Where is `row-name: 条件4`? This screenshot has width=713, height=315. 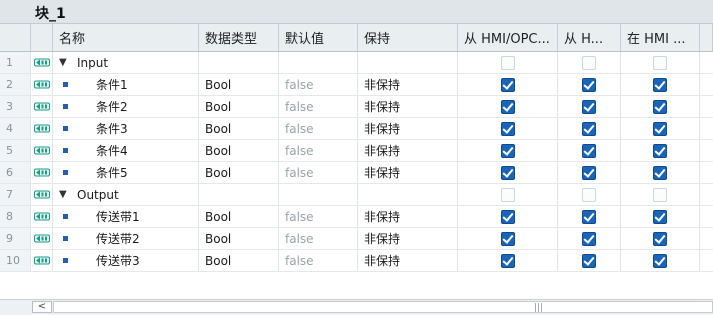
row-name: 条件4 is located at coordinates (112, 151).